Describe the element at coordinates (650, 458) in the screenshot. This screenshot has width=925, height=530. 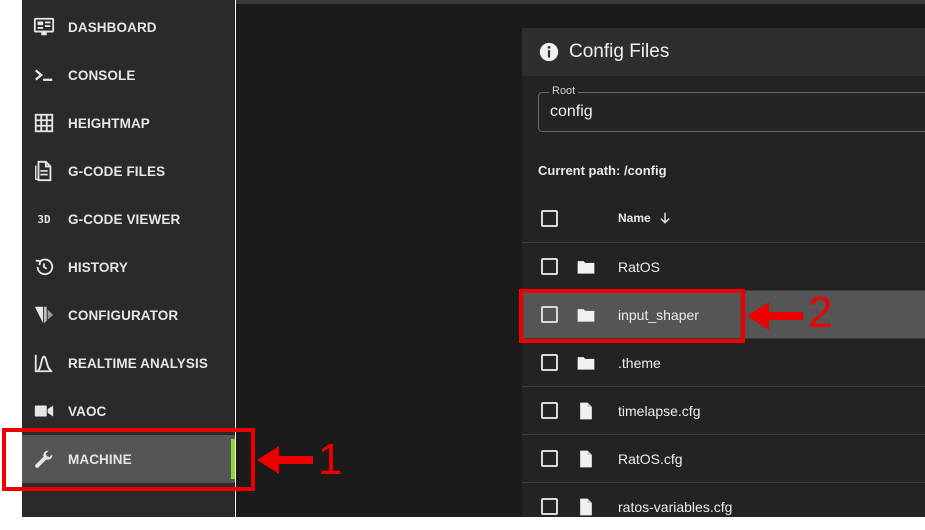
I see `row-name: RatOS.cfg` at that location.